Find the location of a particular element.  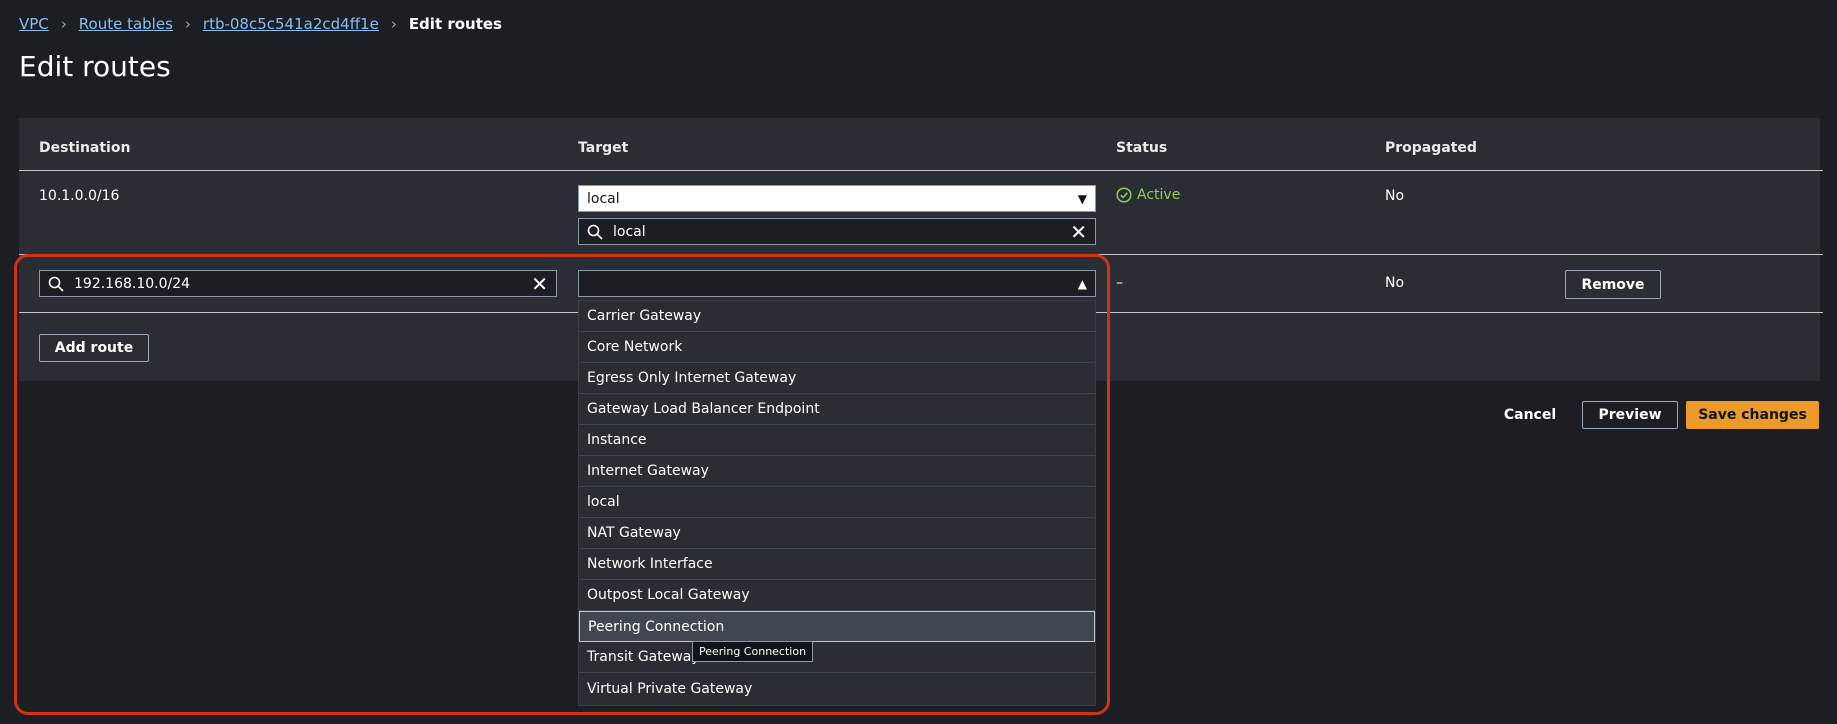

save-changes-button: Save changes is located at coordinates (1752, 415).